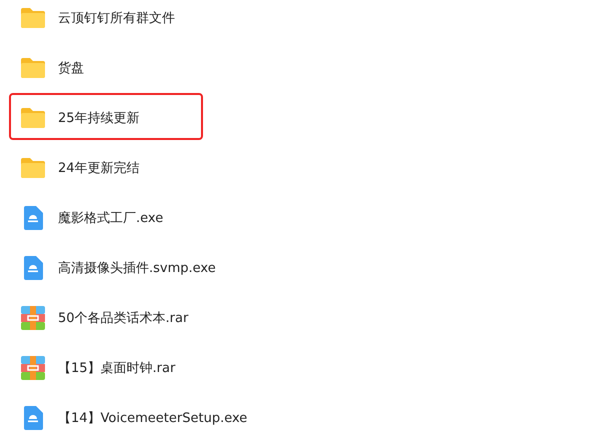  I want to click on file-name: 24年更新完结, so click(99, 168).